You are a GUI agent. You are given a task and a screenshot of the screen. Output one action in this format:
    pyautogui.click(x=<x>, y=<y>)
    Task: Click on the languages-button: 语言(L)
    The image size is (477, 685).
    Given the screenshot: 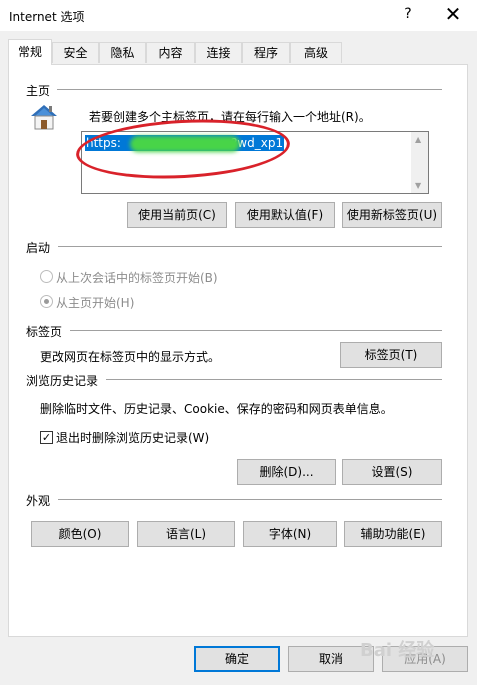 What is the action you would take?
    pyautogui.click(x=186, y=534)
    